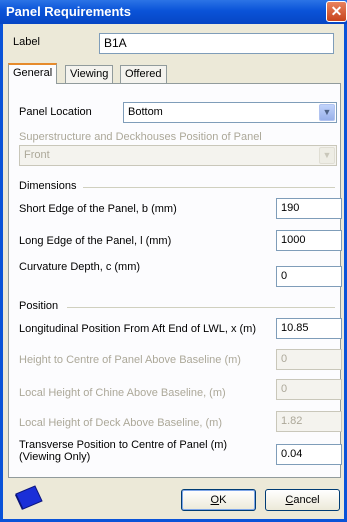 The image size is (347, 522). Describe the element at coordinates (309, 276) in the screenshot. I see `curvature-input: 0` at that location.